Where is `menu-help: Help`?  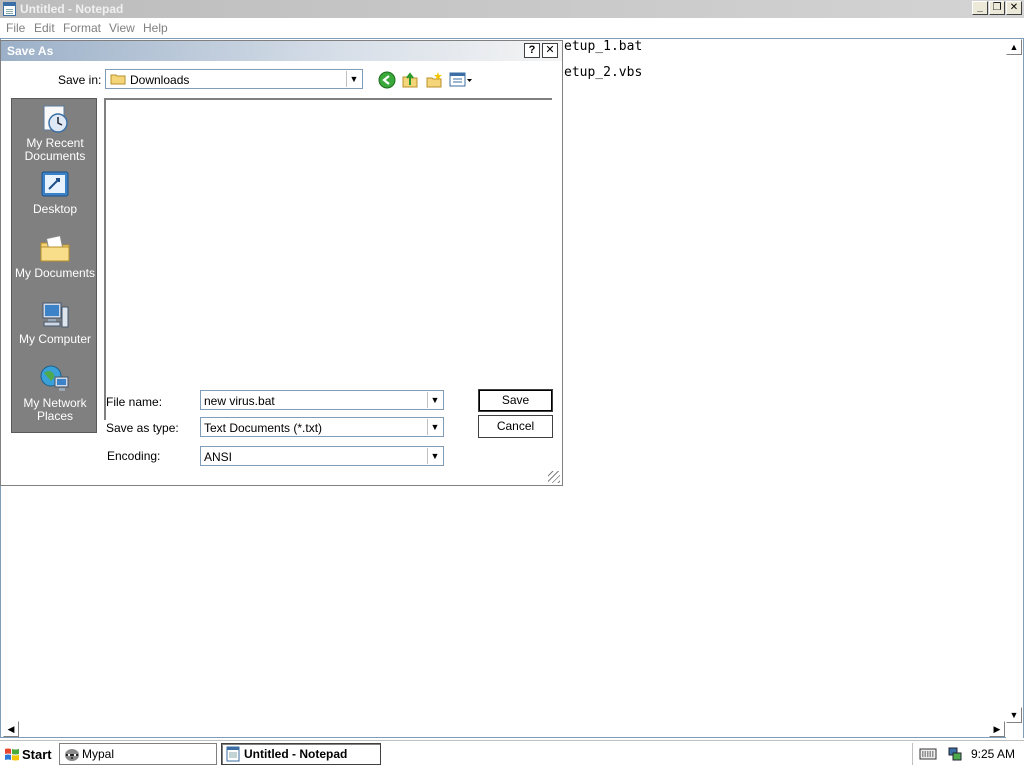
menu-help: Help is located at coordinates (155, 28).